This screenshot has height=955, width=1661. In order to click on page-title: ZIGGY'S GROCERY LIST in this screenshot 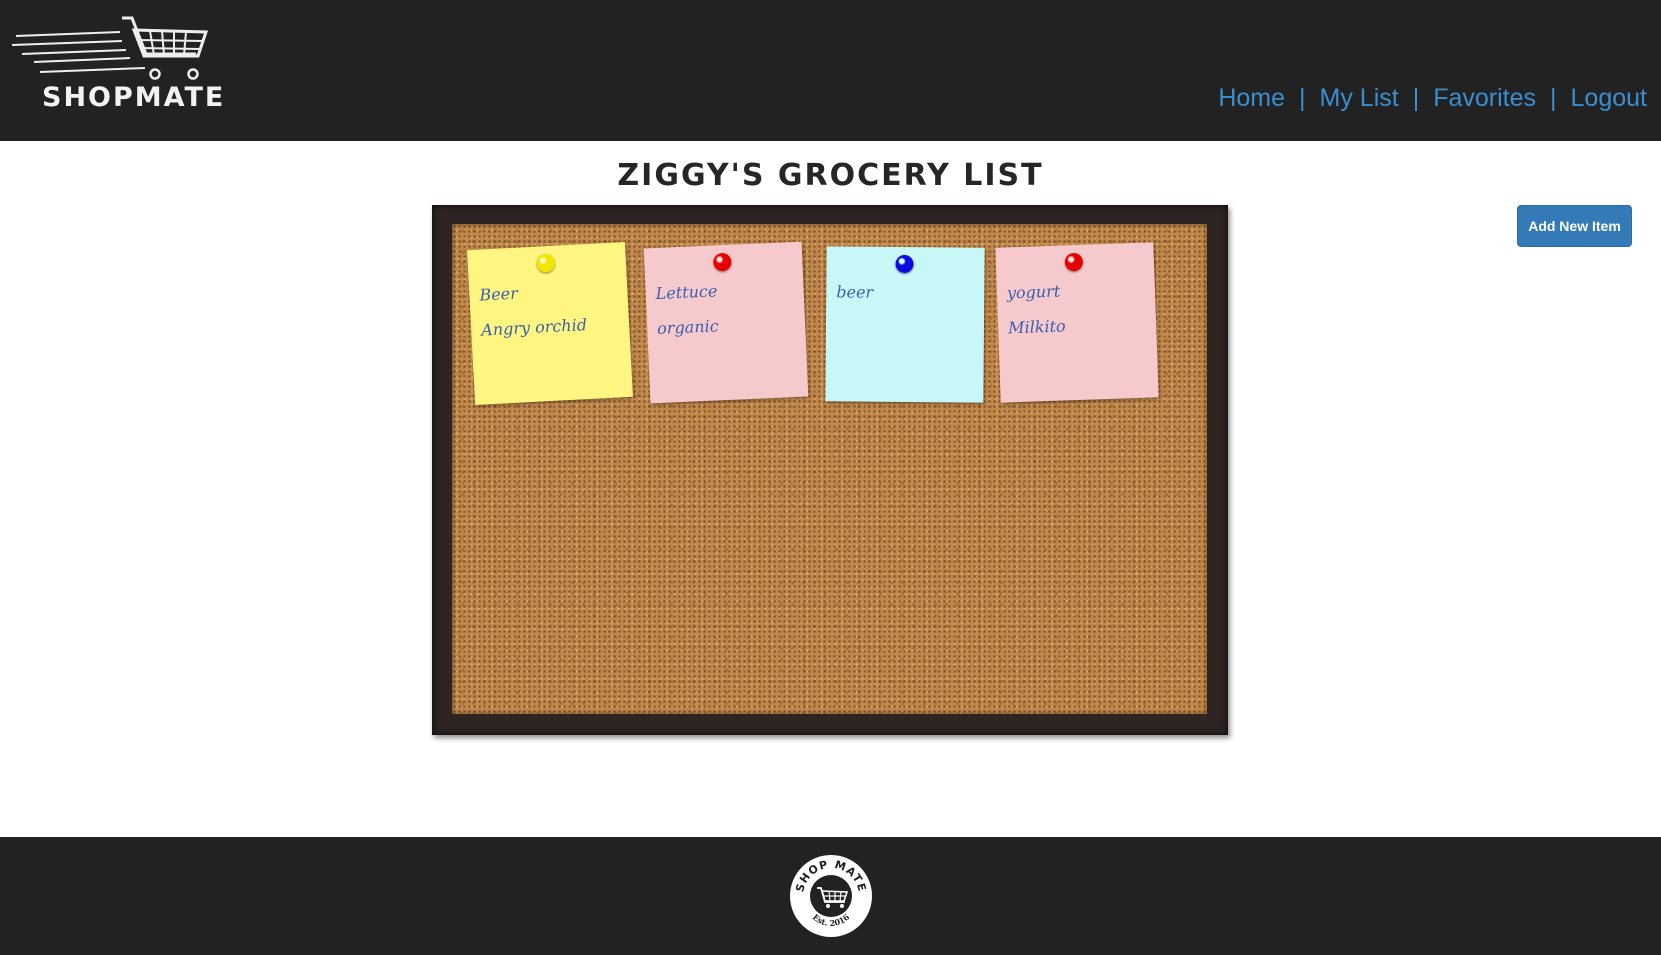, I will do `click(830, 175)`.